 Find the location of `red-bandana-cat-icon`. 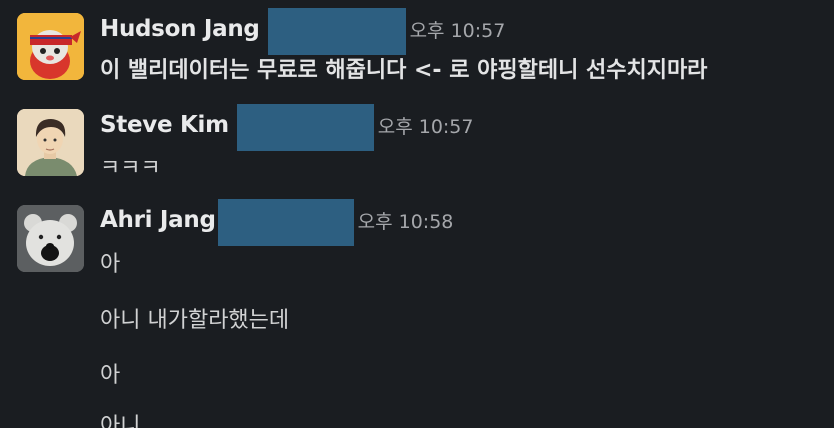

red-bandana-cat-icon is located at coordinates (50, 46).